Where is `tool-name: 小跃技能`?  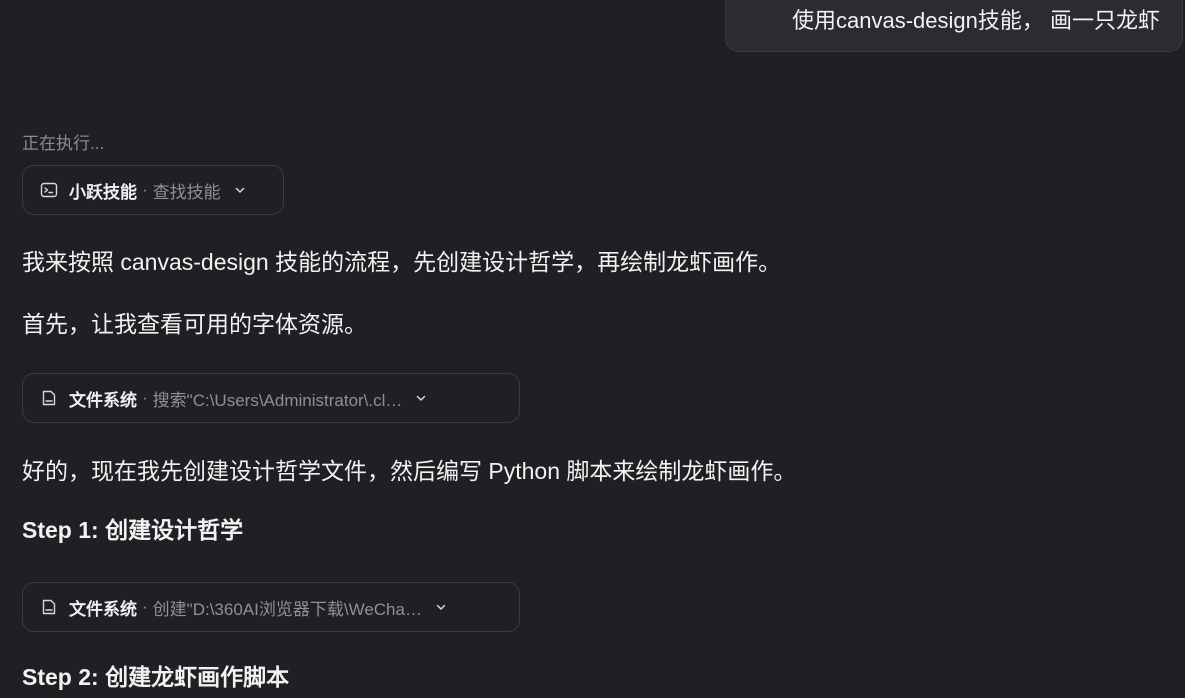
tool-name: 小跃技能 is located at coordinates (103, 192).